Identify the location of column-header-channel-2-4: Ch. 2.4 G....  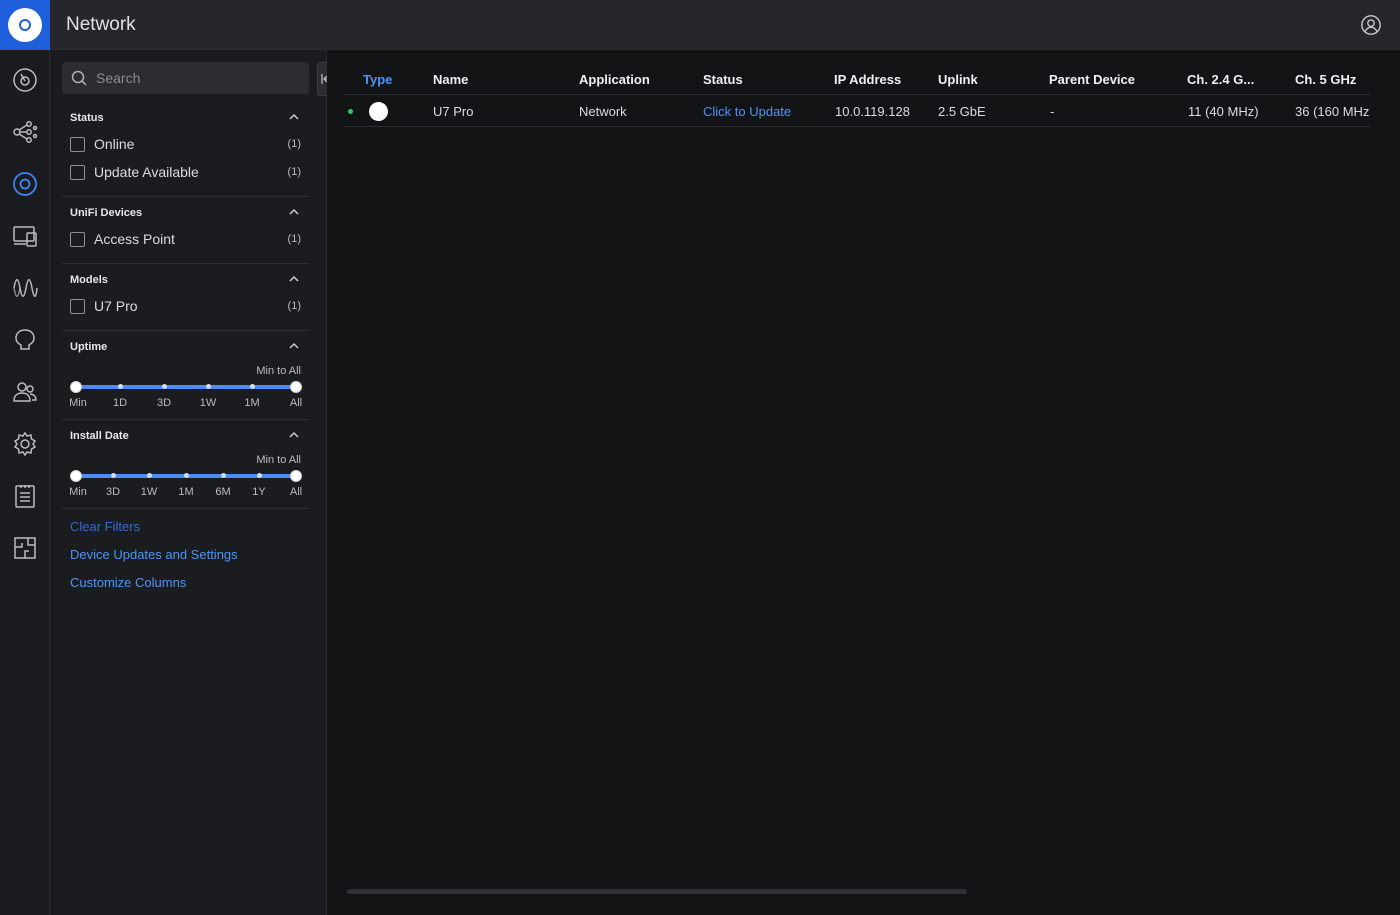
(1220, 79).